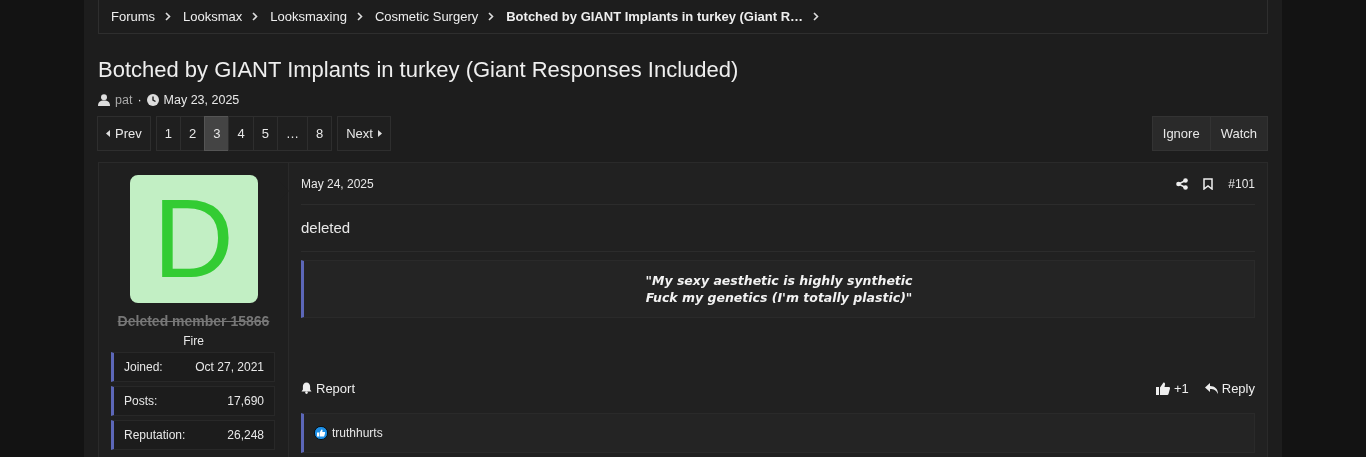  Describe the element at coordinates (193, 239) in the screenshot. I see `user-avatar: D` at that location.